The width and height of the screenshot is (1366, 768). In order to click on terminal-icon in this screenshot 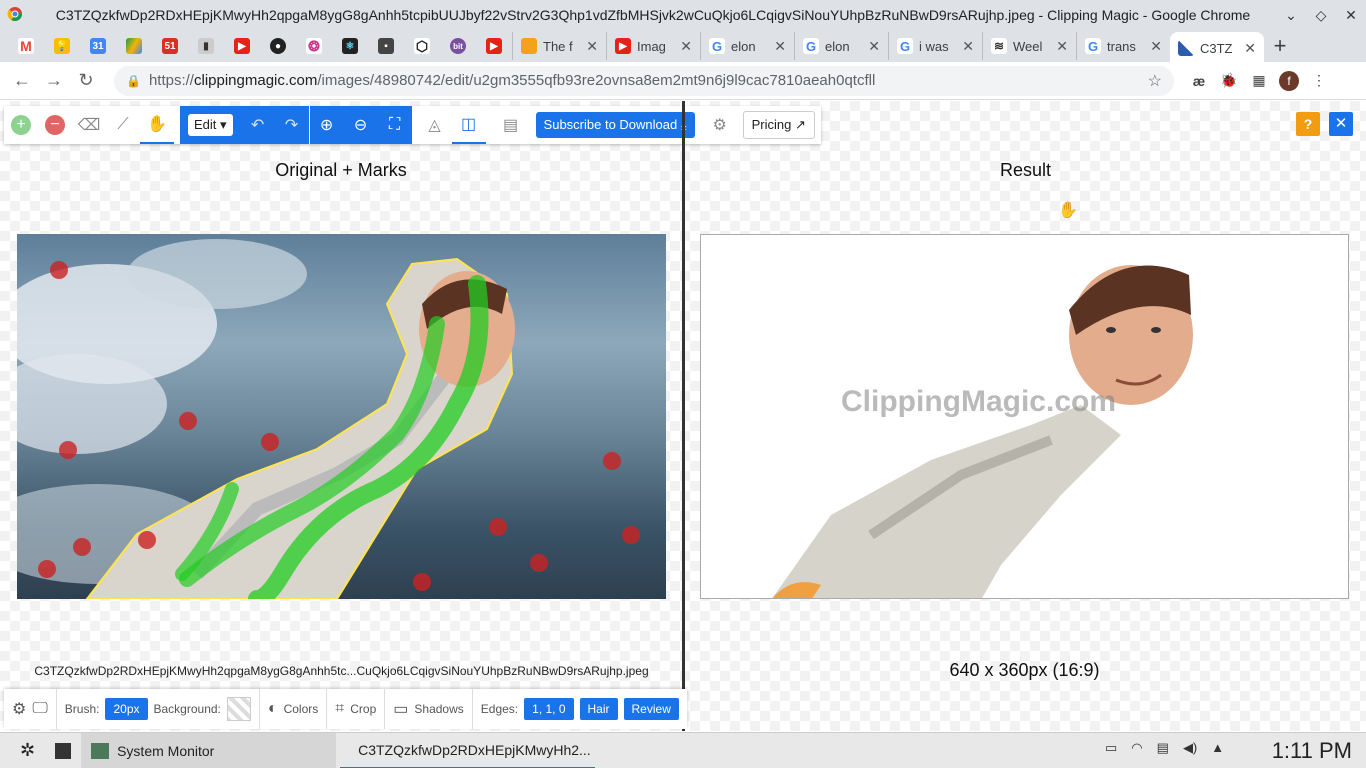, I will do `click(63, 750)`.